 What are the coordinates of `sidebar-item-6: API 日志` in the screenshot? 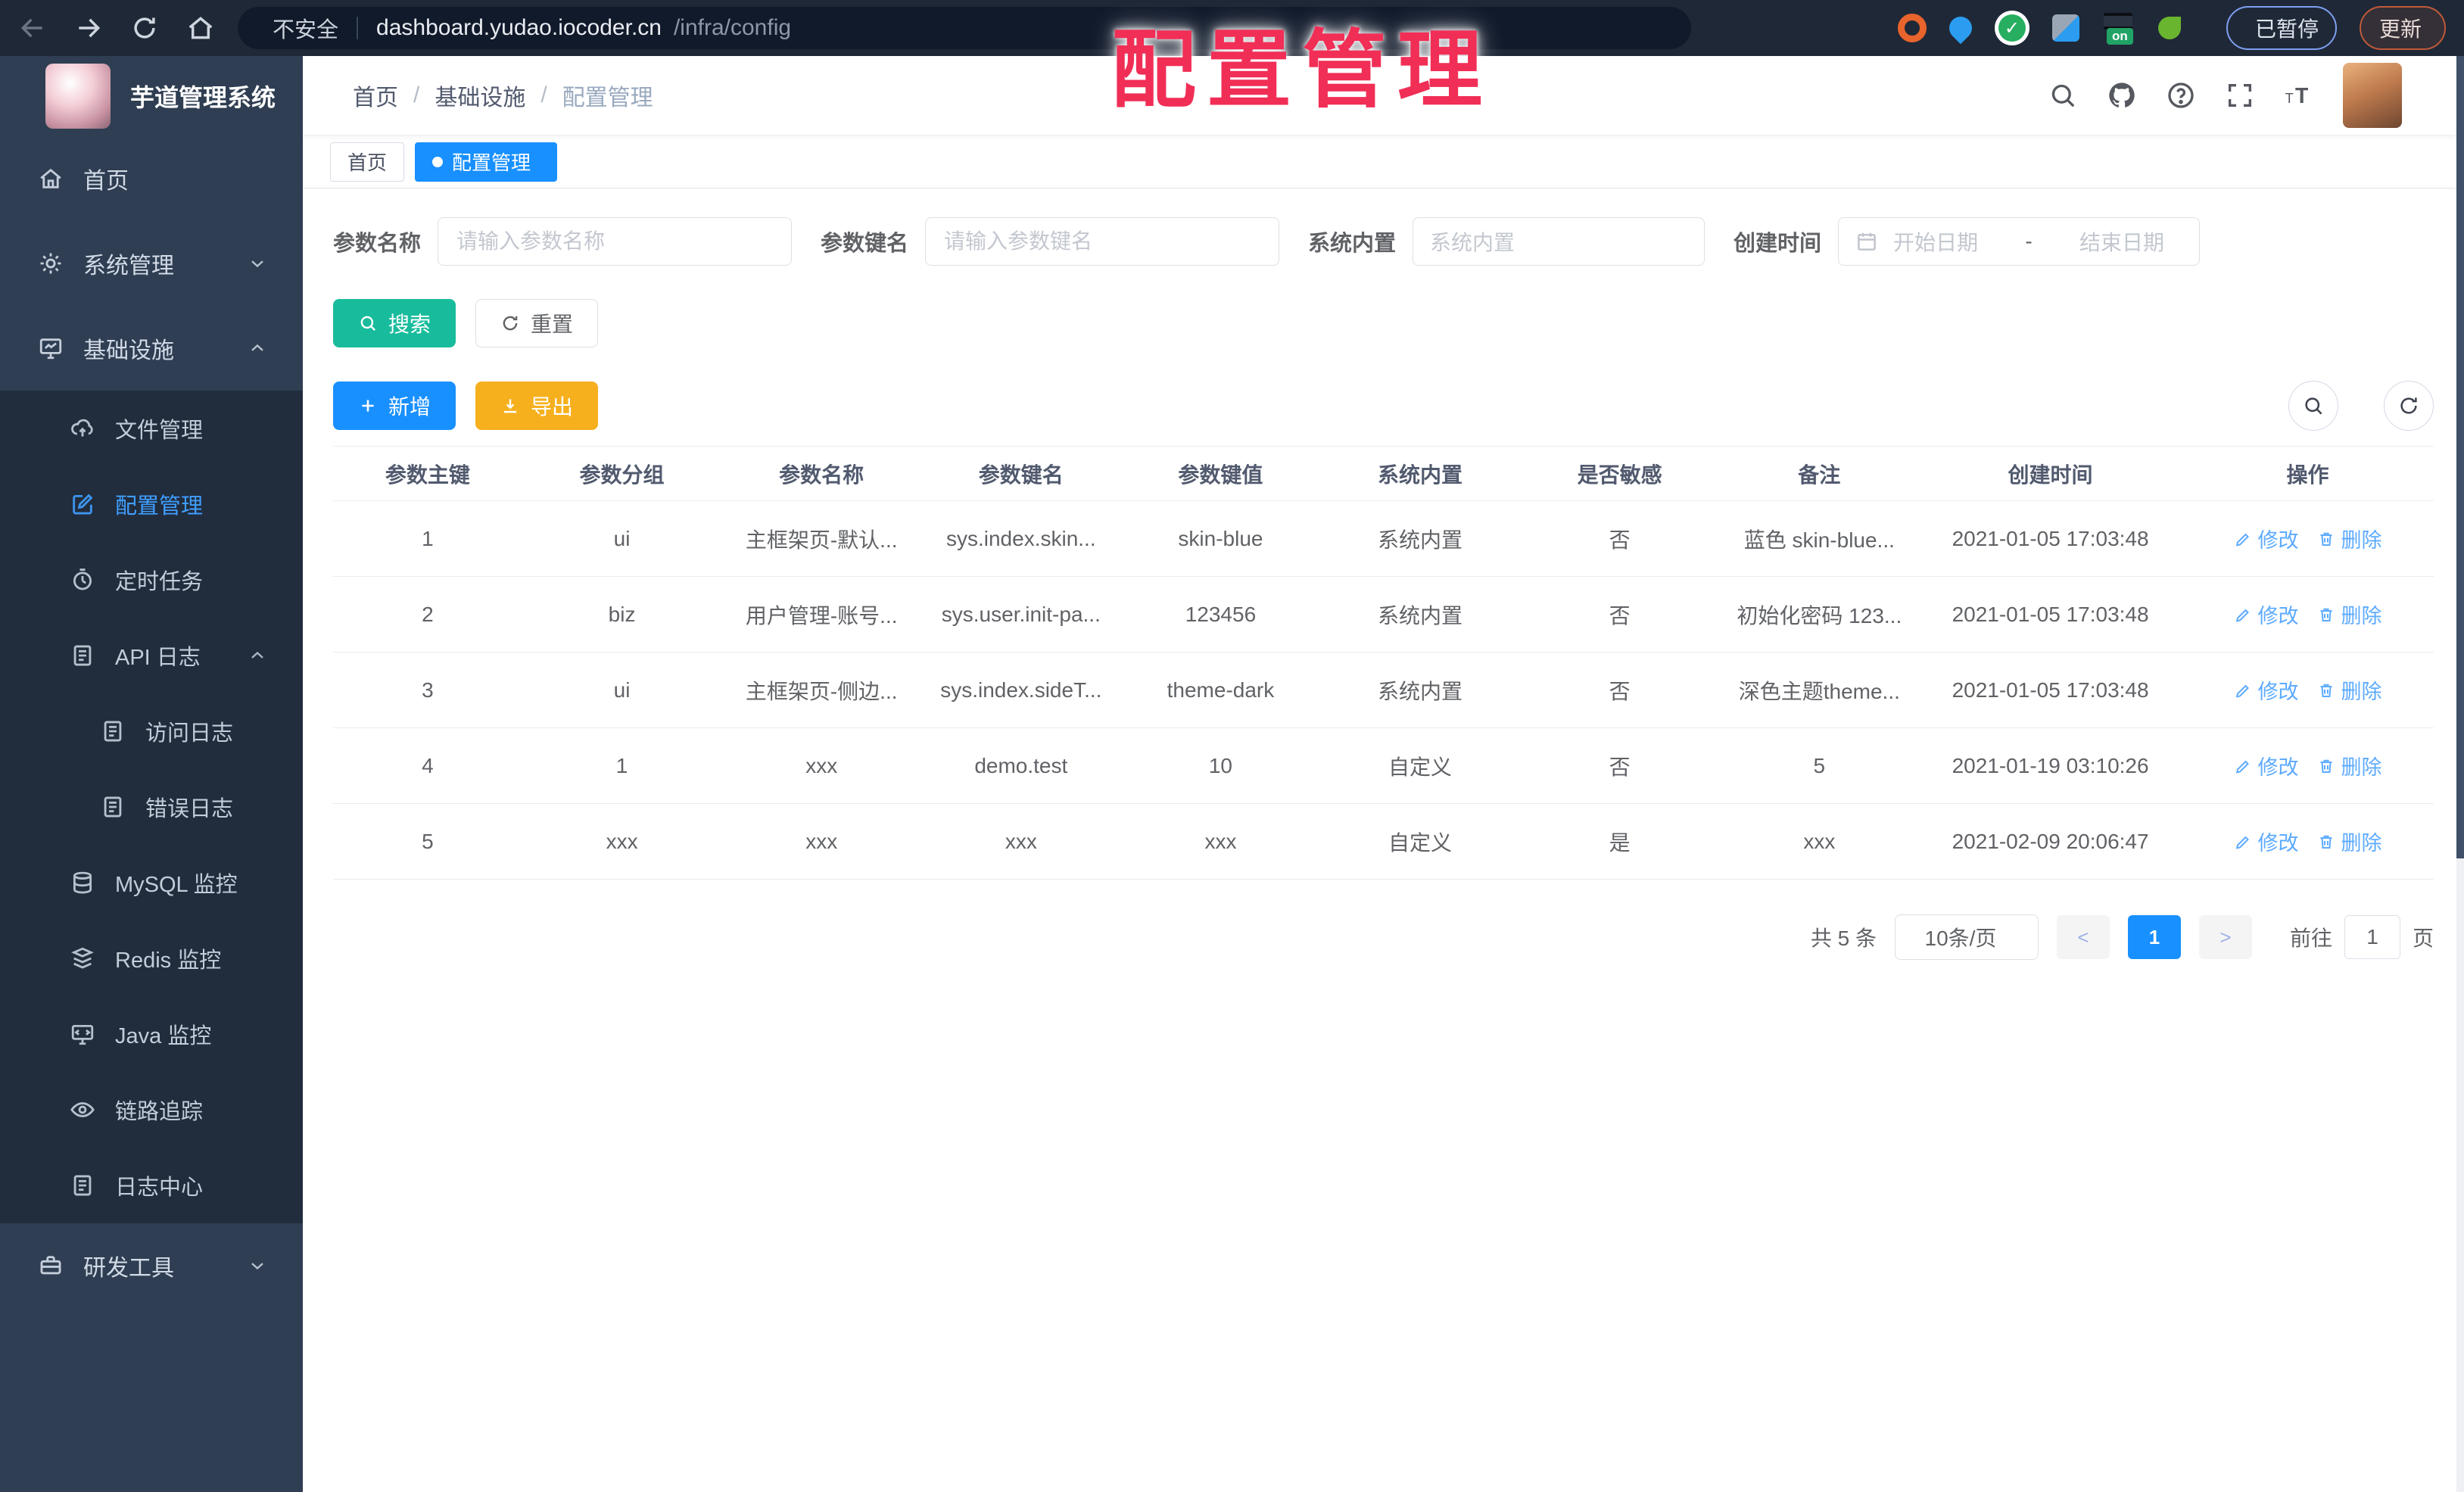 It's located at (151, 655).